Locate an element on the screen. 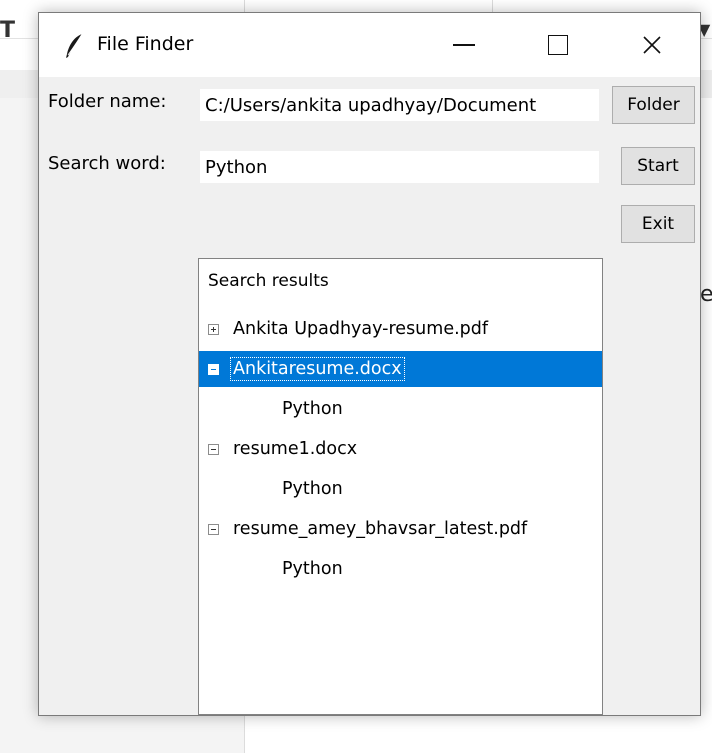 The width and height of the screenshot is (712, 753). minimize-icon is located at coordinates (464, 45).